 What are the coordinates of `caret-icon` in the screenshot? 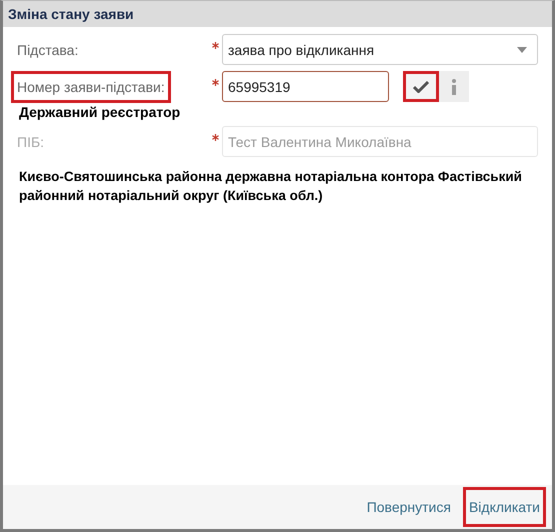 It's located at (522, 49).